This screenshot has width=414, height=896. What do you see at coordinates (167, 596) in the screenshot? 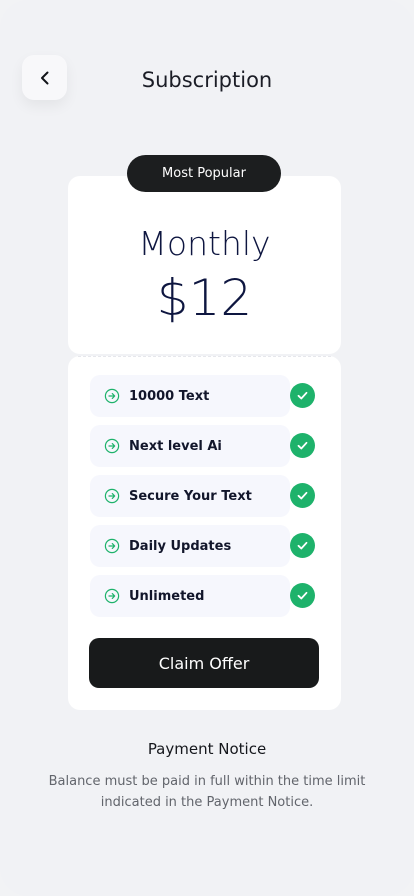
I see `feature-label: Unlimeted` at bounding box center [167, 596].